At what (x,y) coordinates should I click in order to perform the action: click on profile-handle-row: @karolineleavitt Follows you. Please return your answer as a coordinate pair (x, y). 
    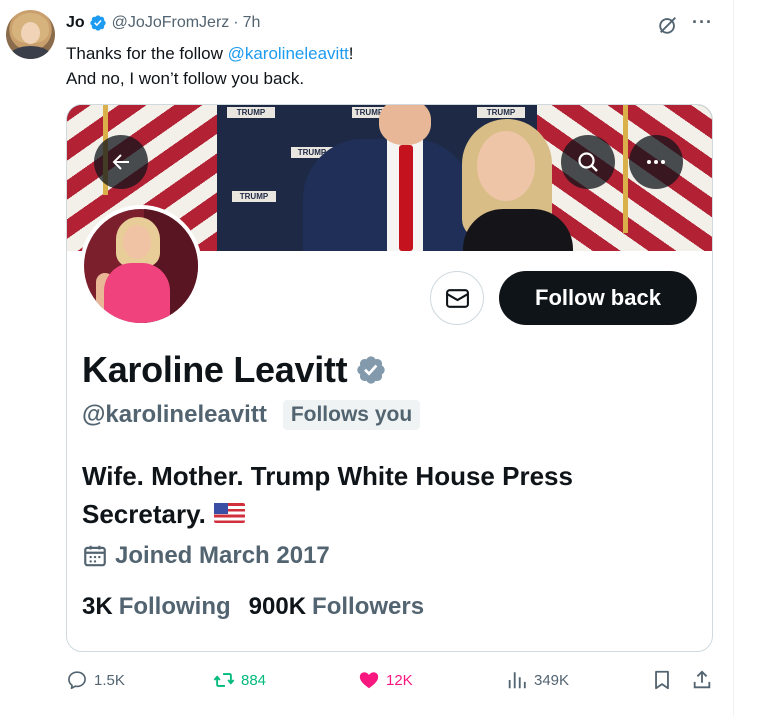
    Looking at the image, I should click on (251, 415).